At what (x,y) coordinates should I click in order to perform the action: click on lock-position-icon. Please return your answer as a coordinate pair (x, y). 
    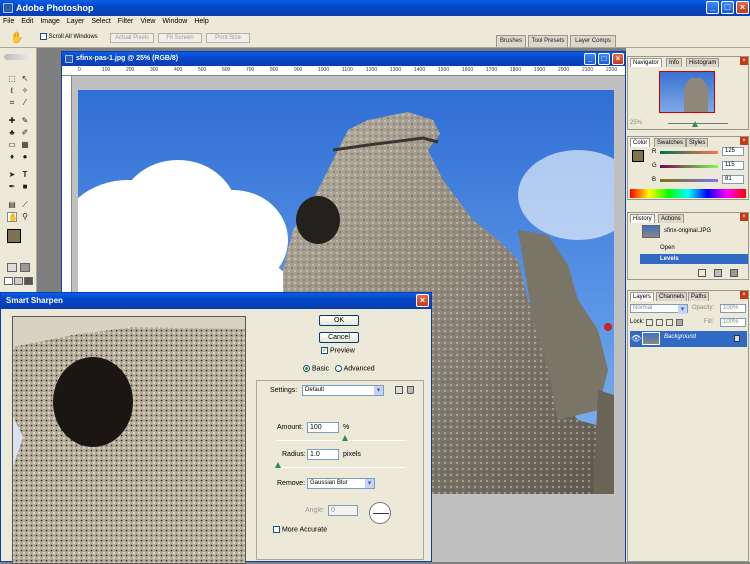
    Looking at the image, I should click on (669, 322).